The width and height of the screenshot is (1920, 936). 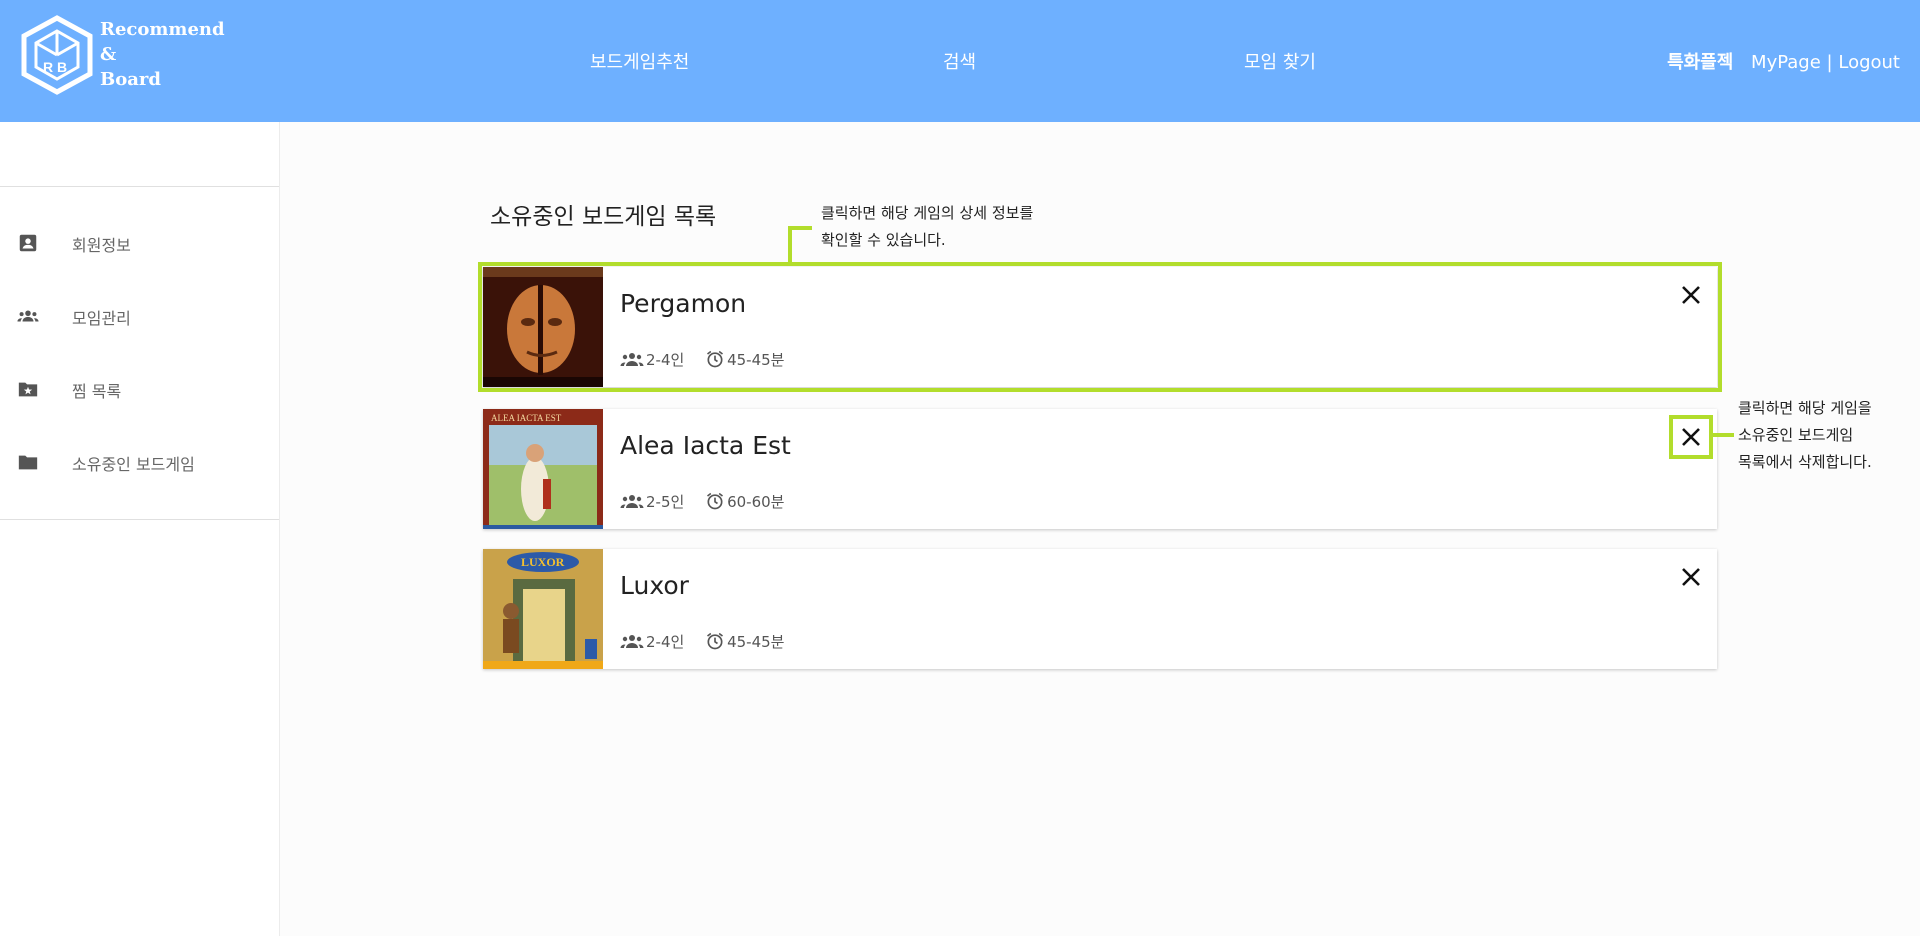 I want to click on logo-text-line: Board, so click(x=130, y=79).